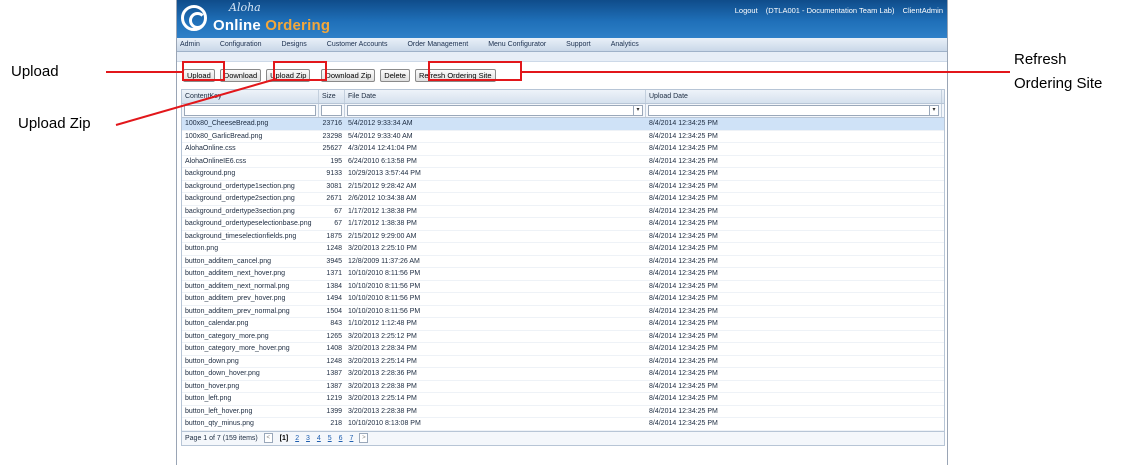 The height and width of the screenshot is (465, 1135). I want to click on content-key-cell: background_timeselectionfields.png, so click(241, 236).